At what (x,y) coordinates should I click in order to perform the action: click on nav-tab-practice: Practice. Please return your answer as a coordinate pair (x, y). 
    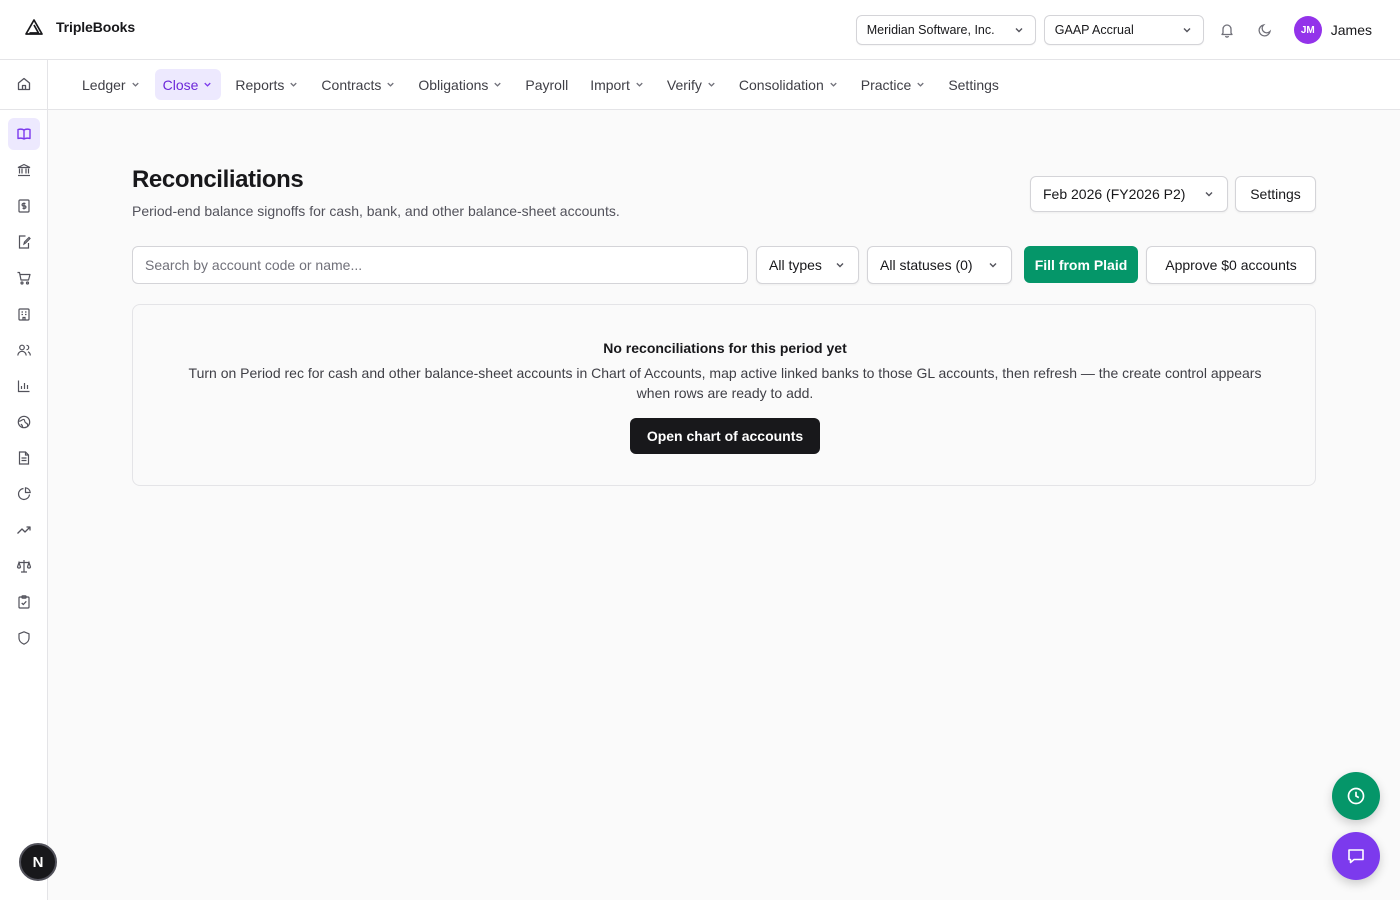
    Looking at the image, I should click on (894, 84).